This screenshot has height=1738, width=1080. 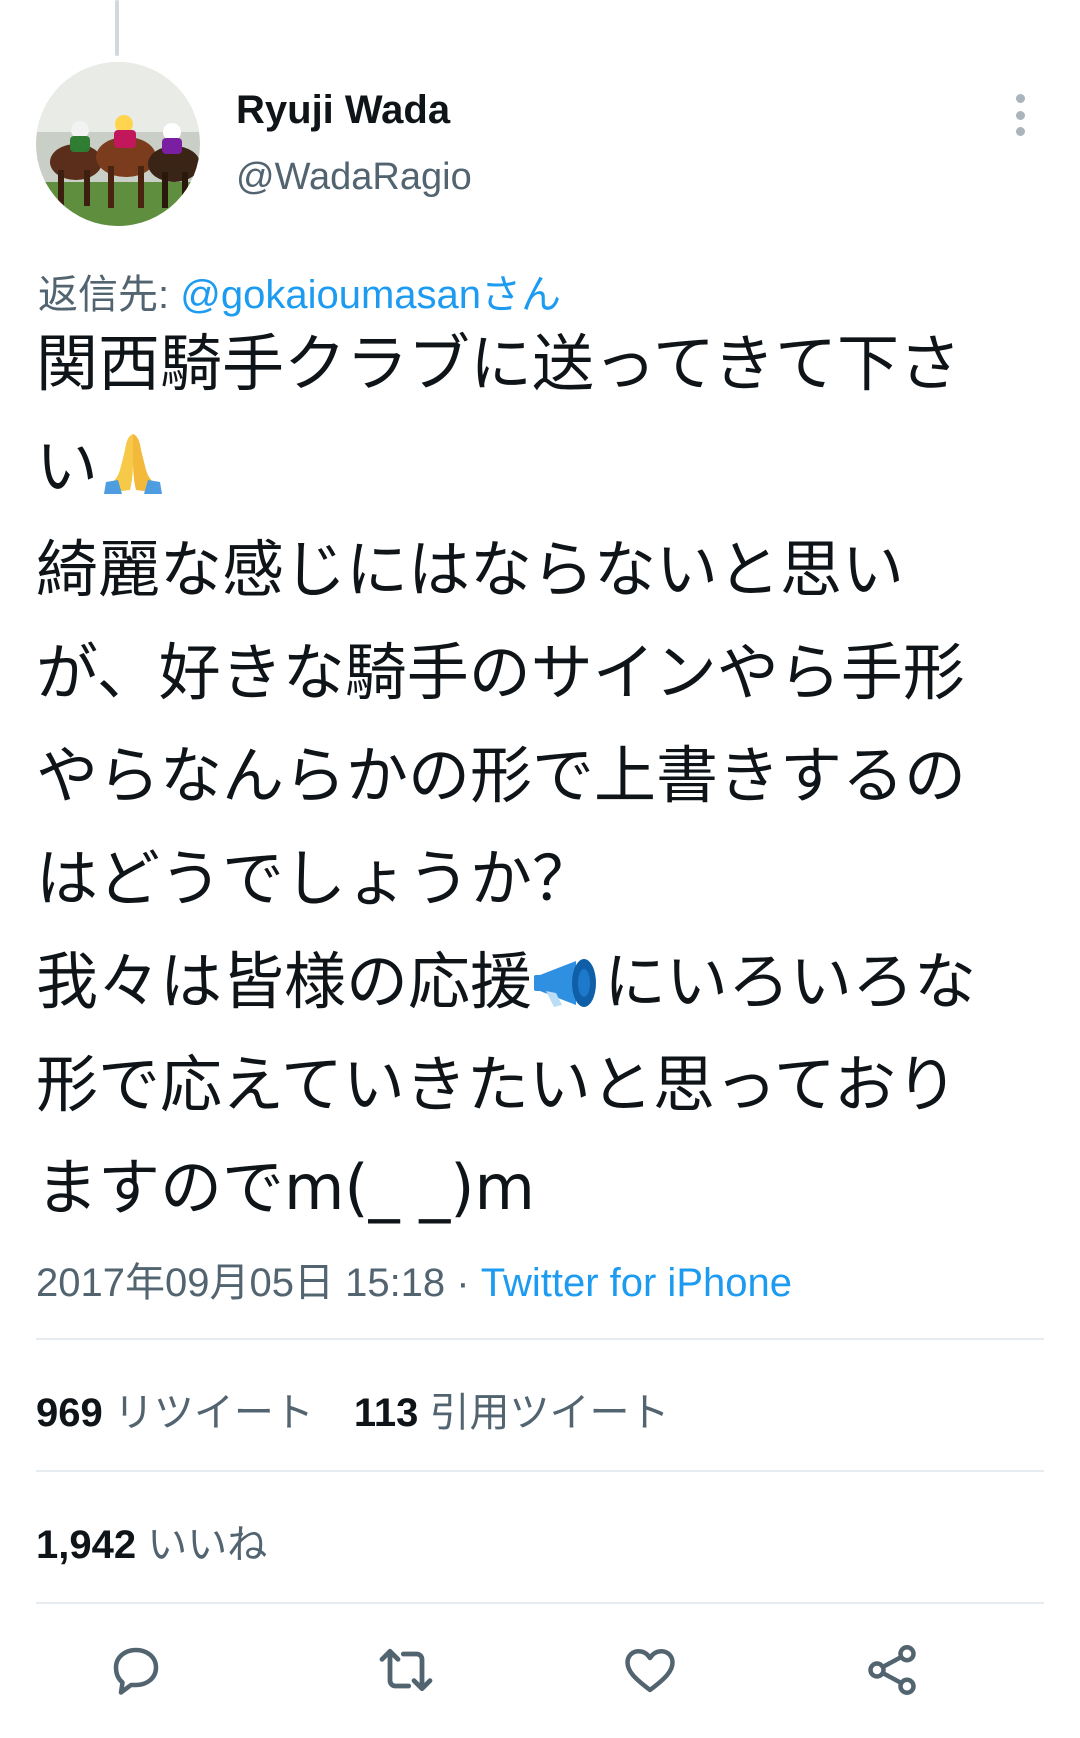 I want to click on reply-to-mention-link: @gokaioumasanさん, so click(x=370, y=295).